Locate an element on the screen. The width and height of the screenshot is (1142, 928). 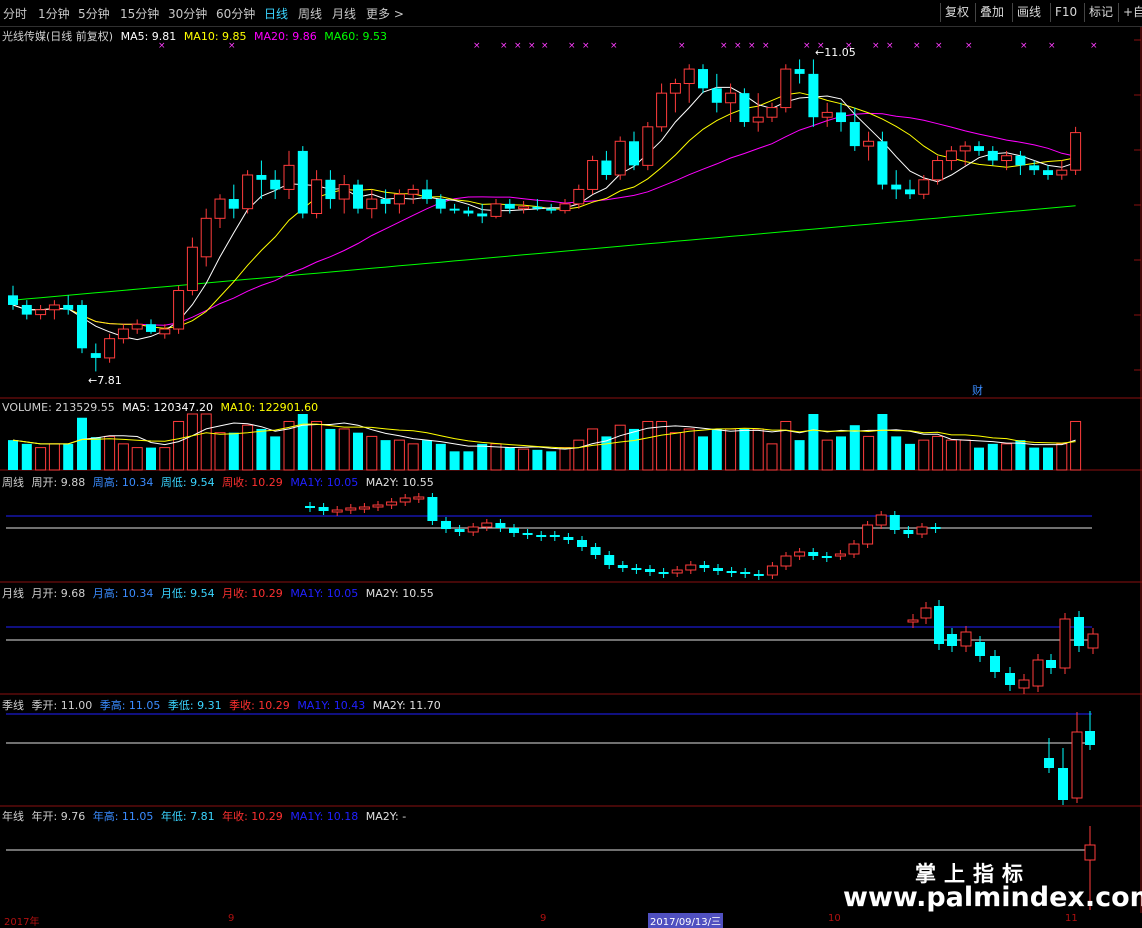
timeframe-tab: 周线 is located at coordinates (310, 13).